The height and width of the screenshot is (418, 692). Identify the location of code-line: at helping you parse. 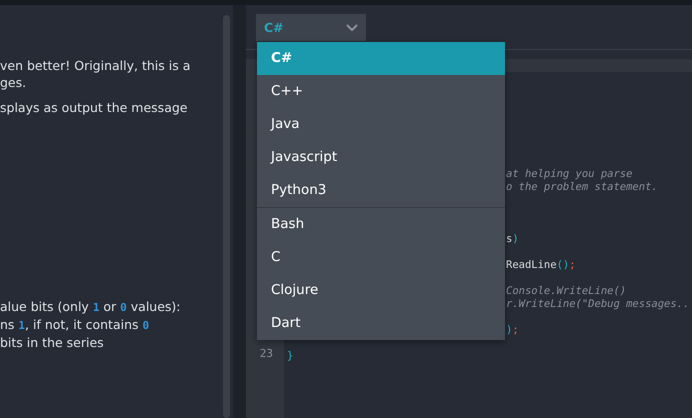
(569, 174).